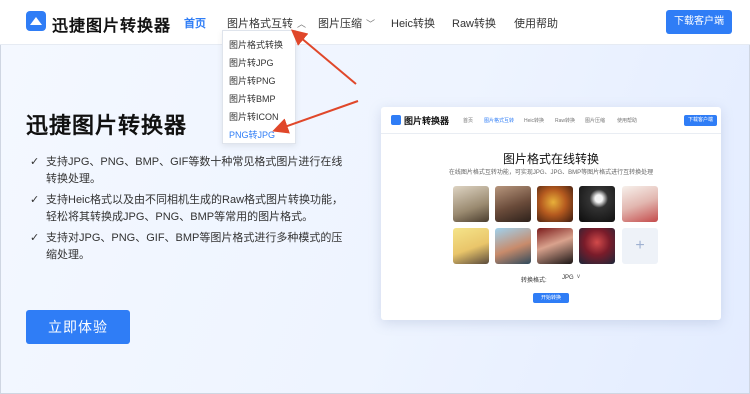 This screenshot has height=394, width=750. What do you see at coordinates (565, 121) in the screenshot?
I see `preview-nav-item: Raw转换` at bounding box center [565, 121].